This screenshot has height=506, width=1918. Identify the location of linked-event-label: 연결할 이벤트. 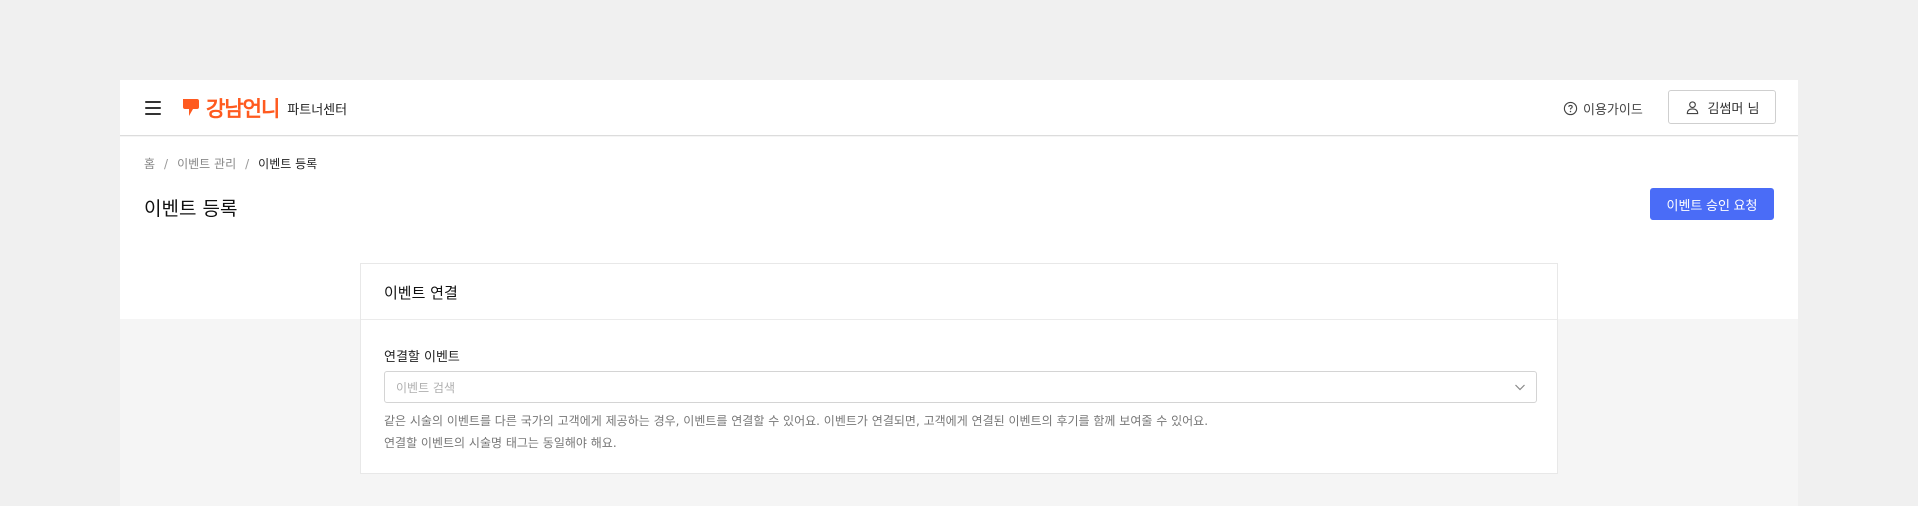
(422, 357).